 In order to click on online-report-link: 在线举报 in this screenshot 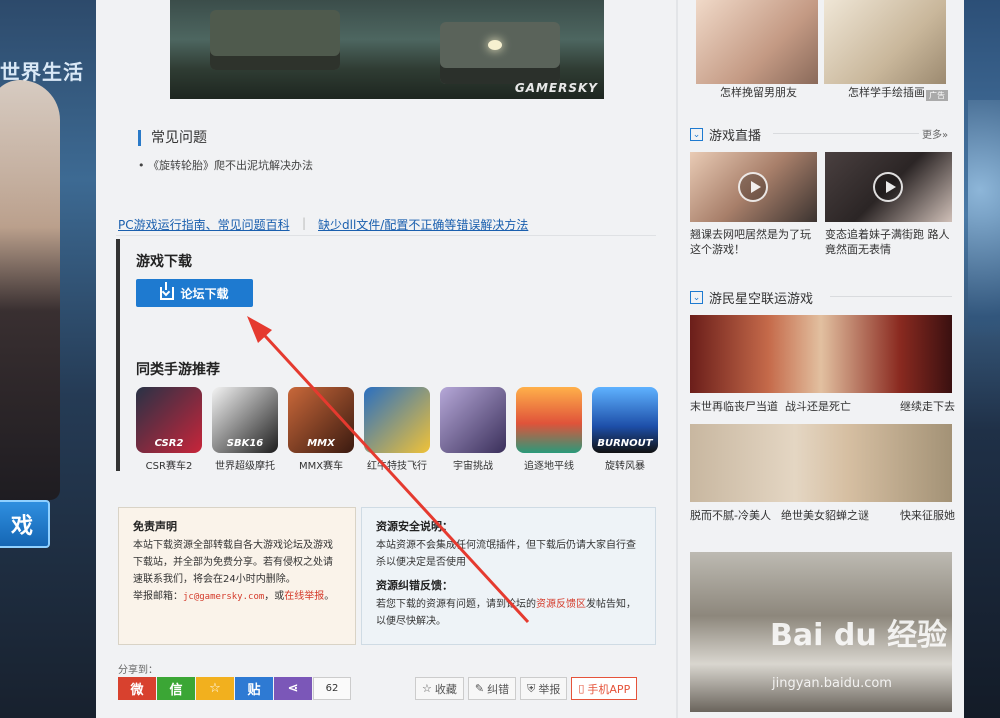, I will do `click(304, 596)`.